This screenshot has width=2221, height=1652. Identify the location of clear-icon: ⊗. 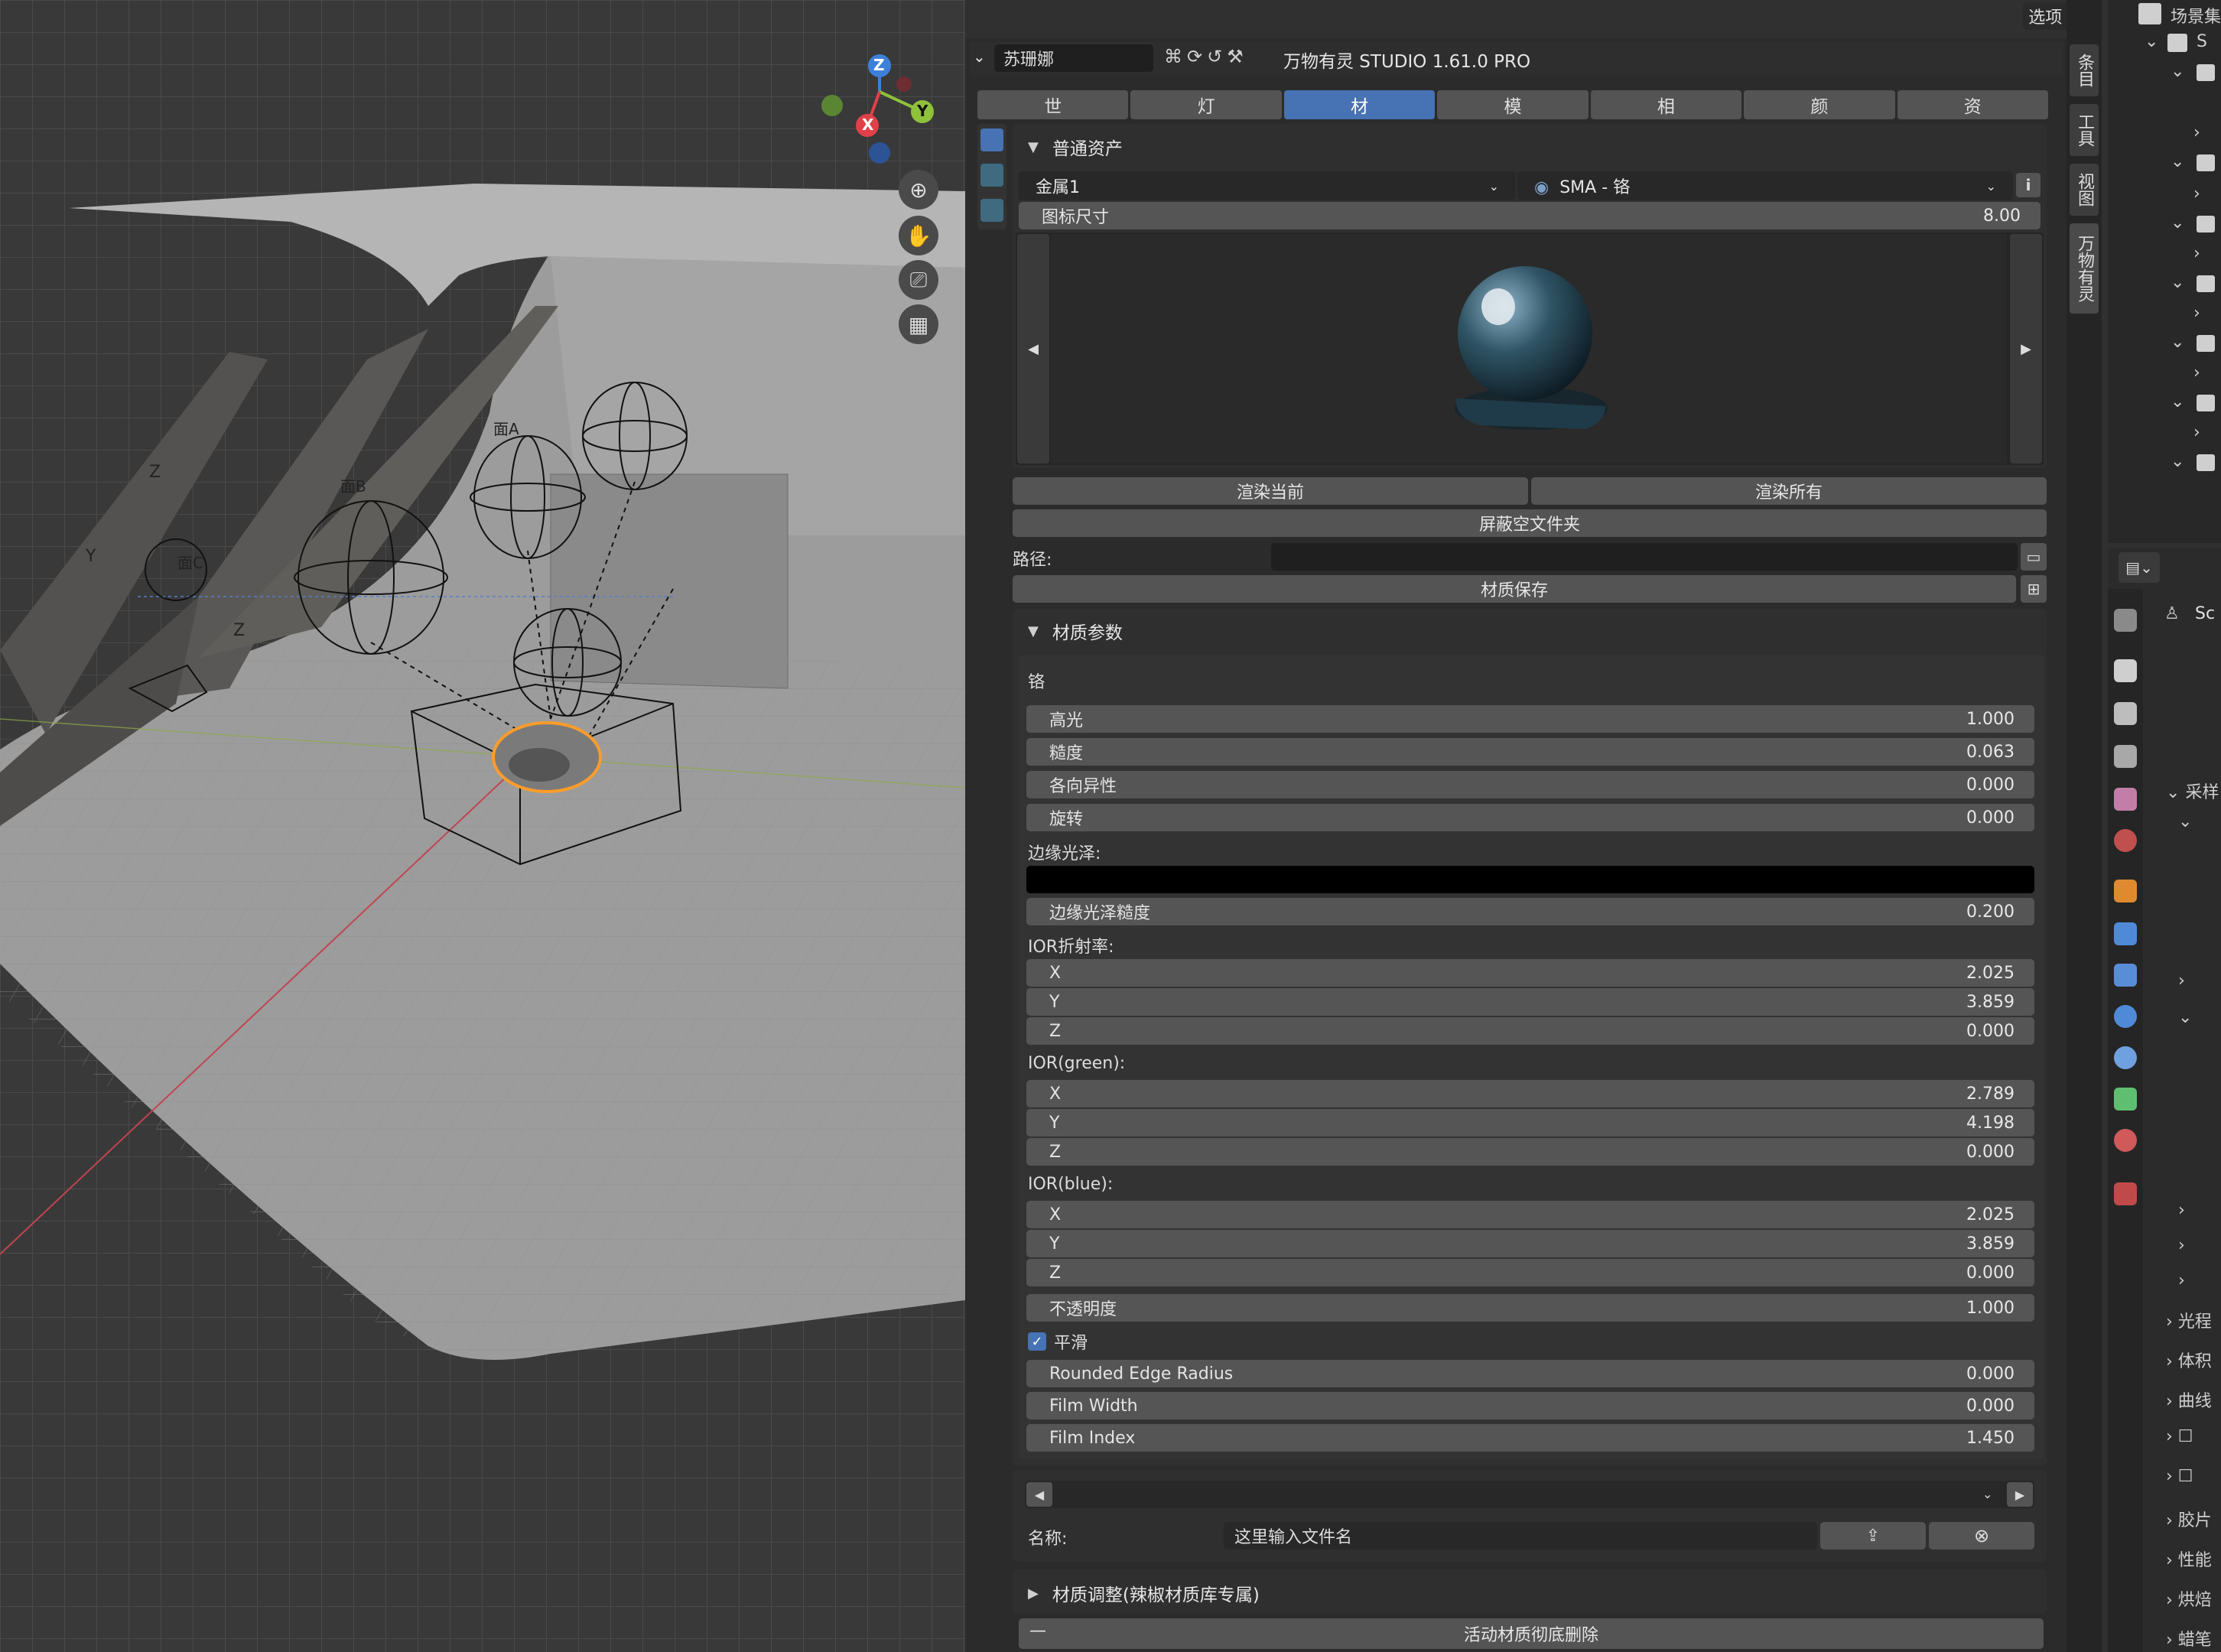
(1981, 1536).